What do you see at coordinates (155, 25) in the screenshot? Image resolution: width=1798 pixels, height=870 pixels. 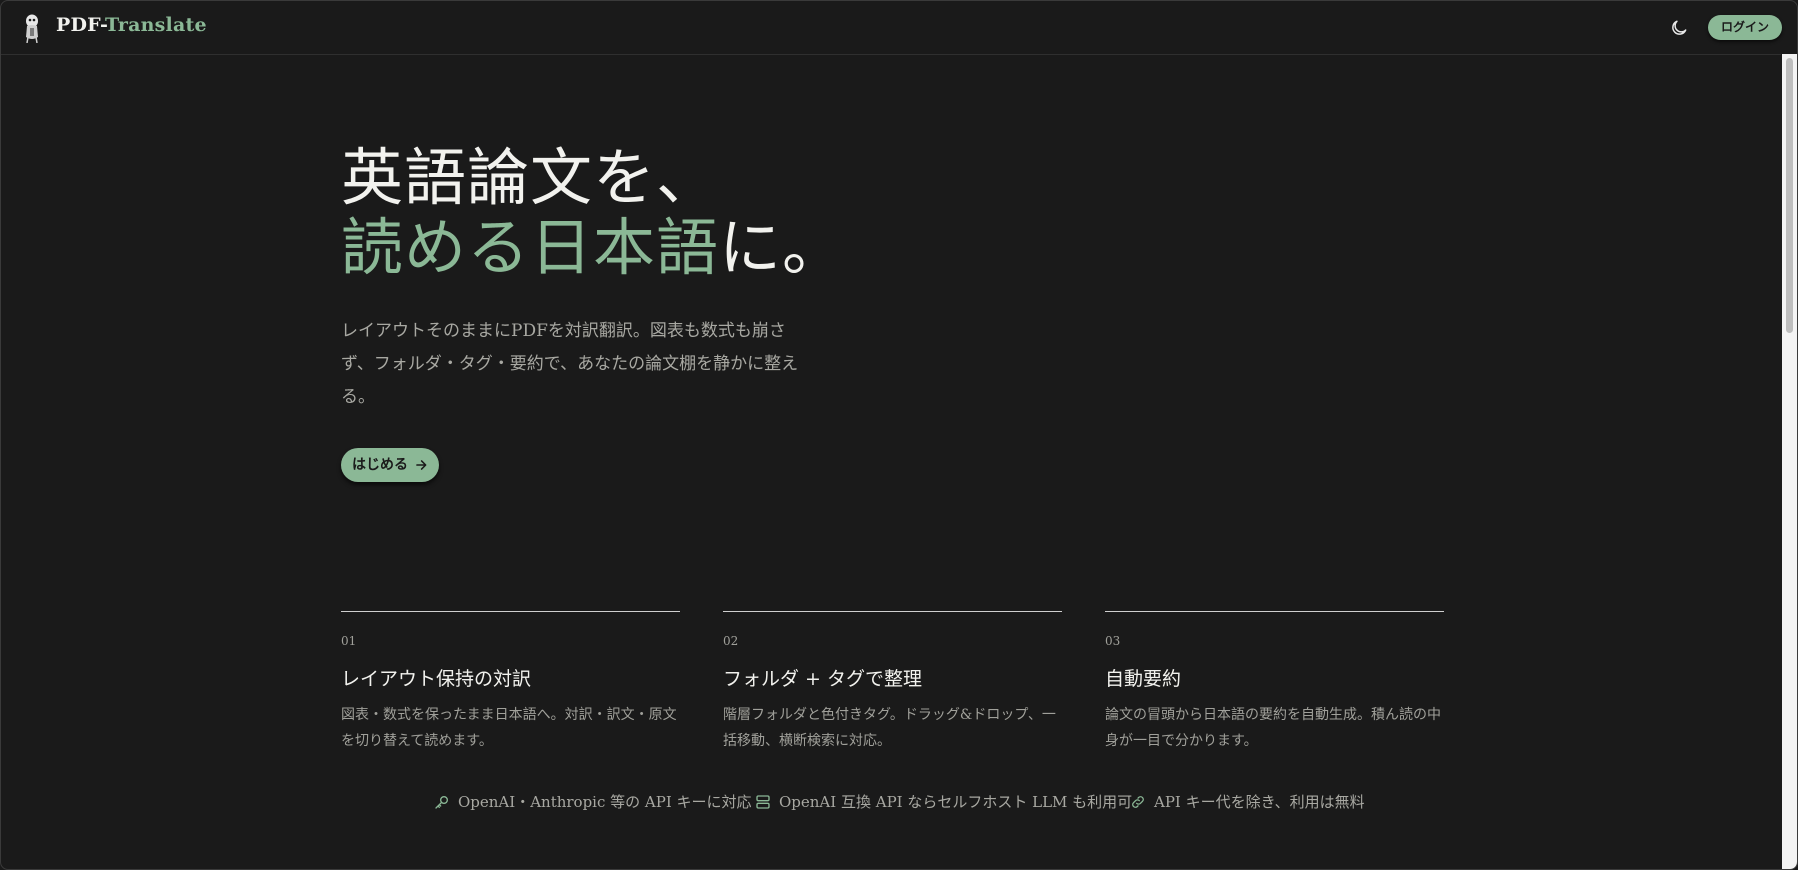 I see `brand-accent: Translate` at bounding box center [155, 25].